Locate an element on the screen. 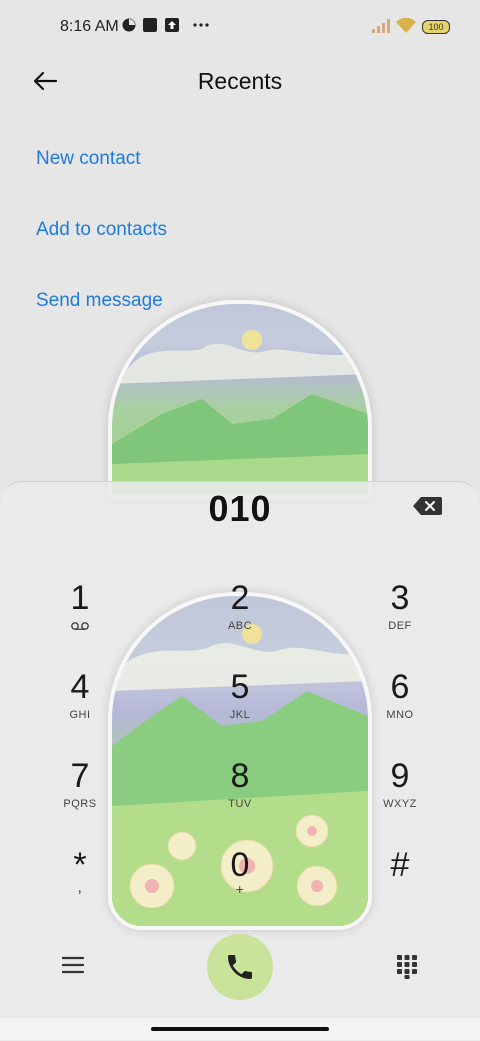  key-7: 7 PQRS is located at coordinates (80, 793).